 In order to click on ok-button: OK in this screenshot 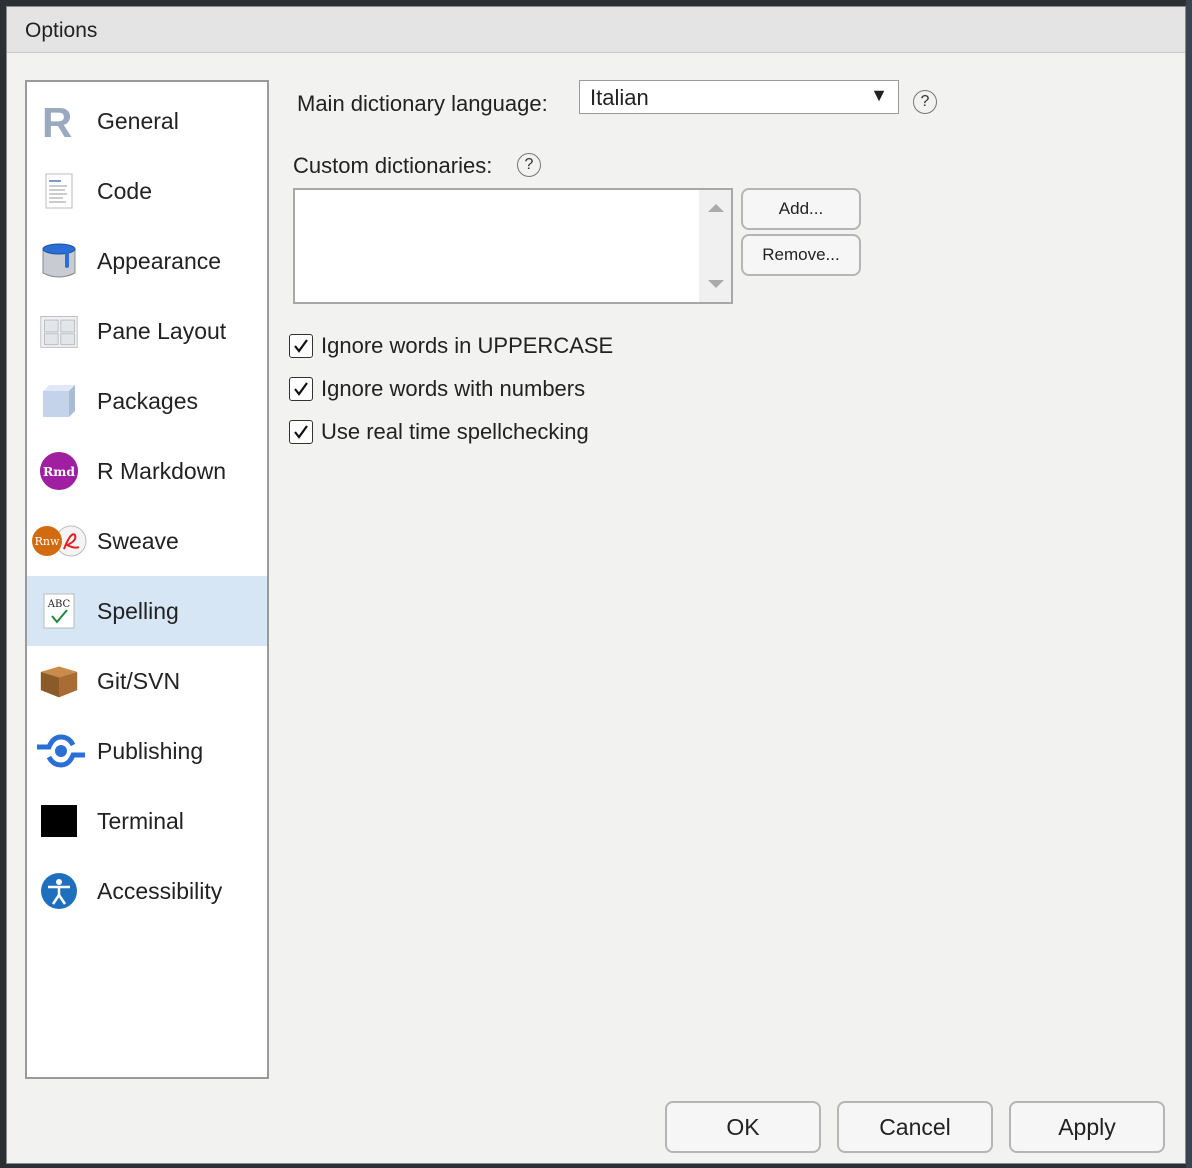, I will do `click(743, 1127)`.